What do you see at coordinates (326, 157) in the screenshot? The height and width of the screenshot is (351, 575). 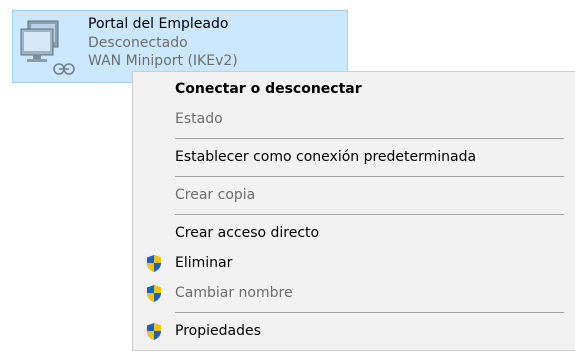 I see `menu-item-set-default-label: Establecer como conexión predeterminada` at bounding box center [326, 157].